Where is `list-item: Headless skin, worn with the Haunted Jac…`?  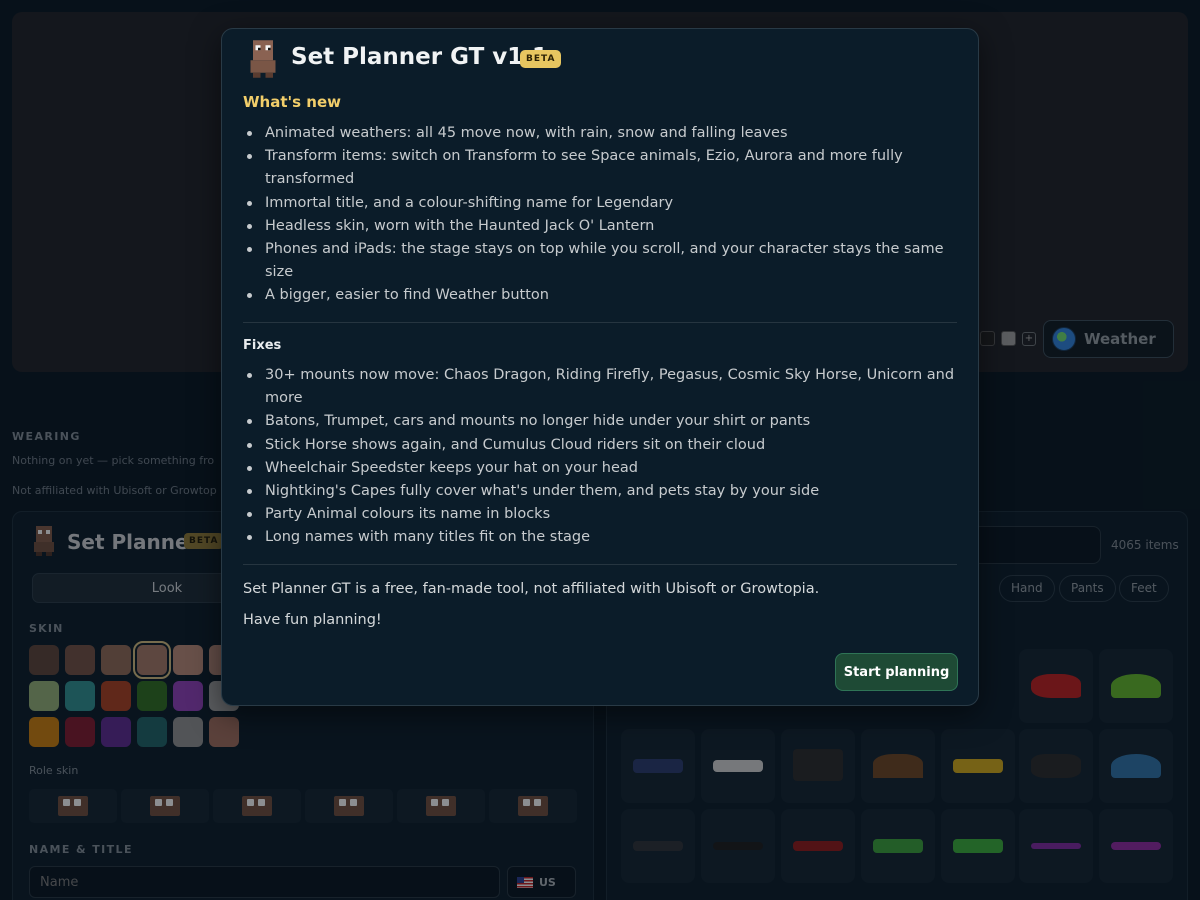 list-item: Headless skin, worn with the Haunted Jac… is located at coordinates (603, 226).